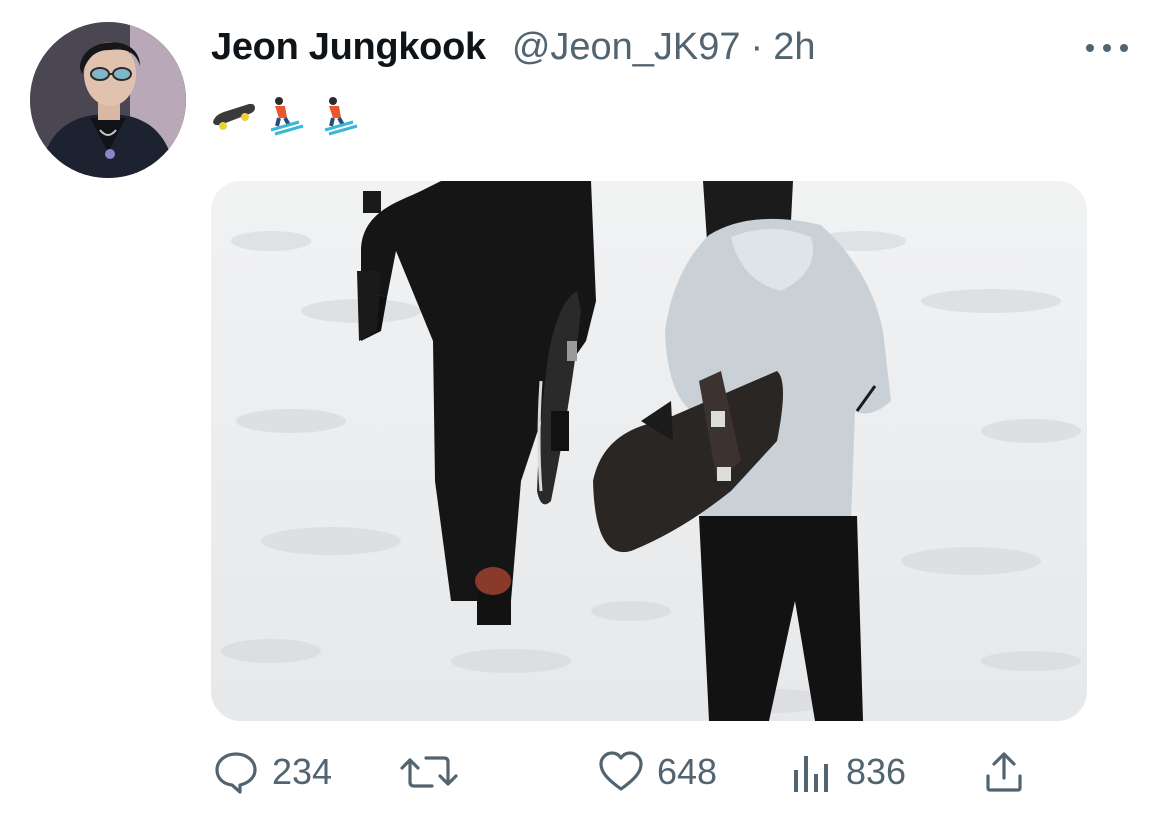 Image resolution: width=1170 pixels, height=818 pixels. Describe the element at coordinates (876, 771) in the screenshot. I see `views-count: 836` at that location.